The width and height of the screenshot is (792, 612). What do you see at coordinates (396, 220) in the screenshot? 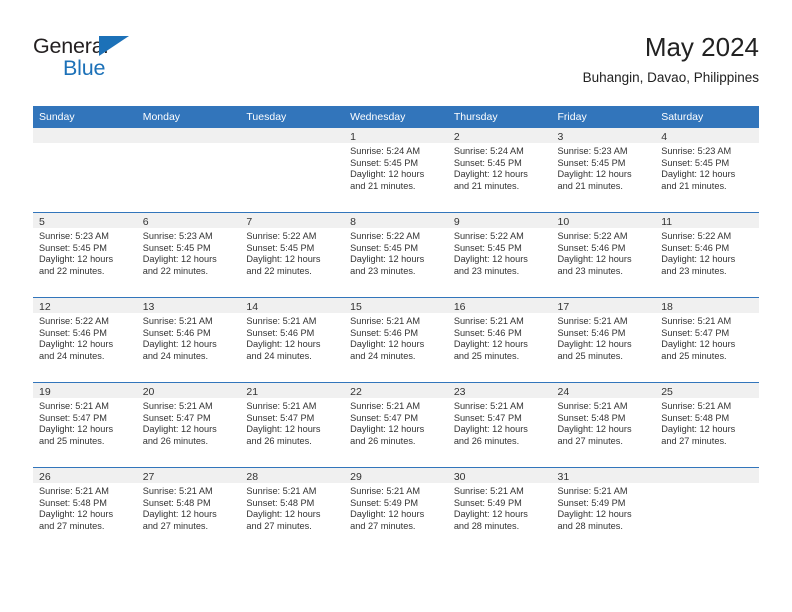
I see `day-number: 8` at bounding box center [396, 220].